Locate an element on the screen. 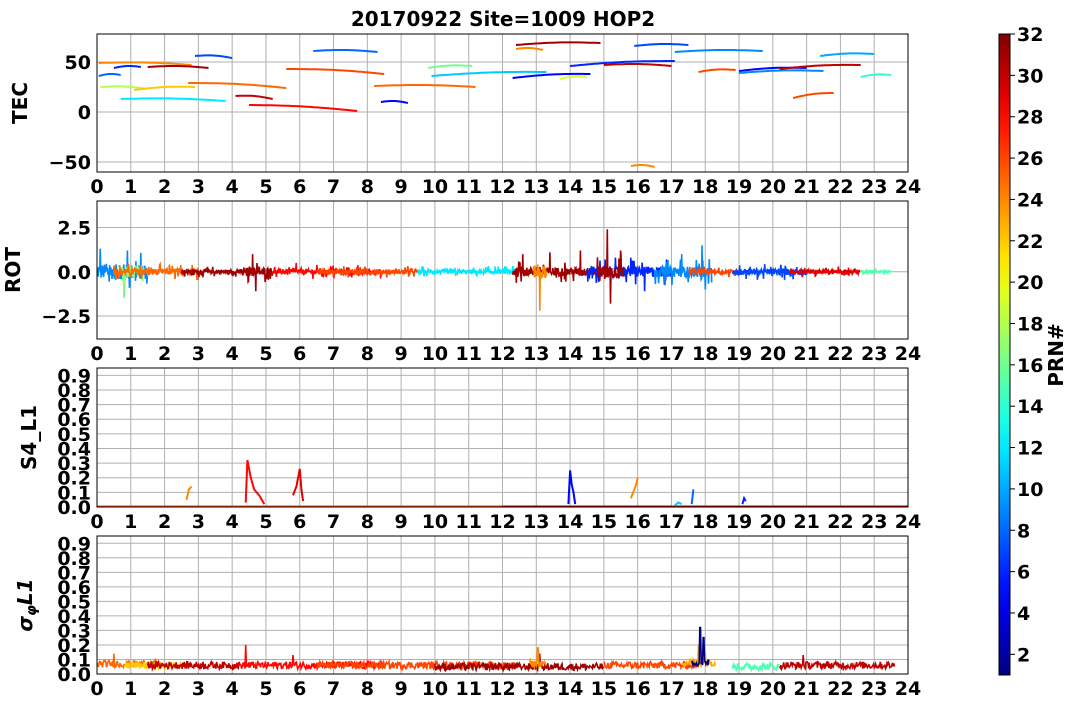 Image resolution: width=1077 pixels, height=709 pixels. x-tick-label: 1 is located at coordinates (130, 354).